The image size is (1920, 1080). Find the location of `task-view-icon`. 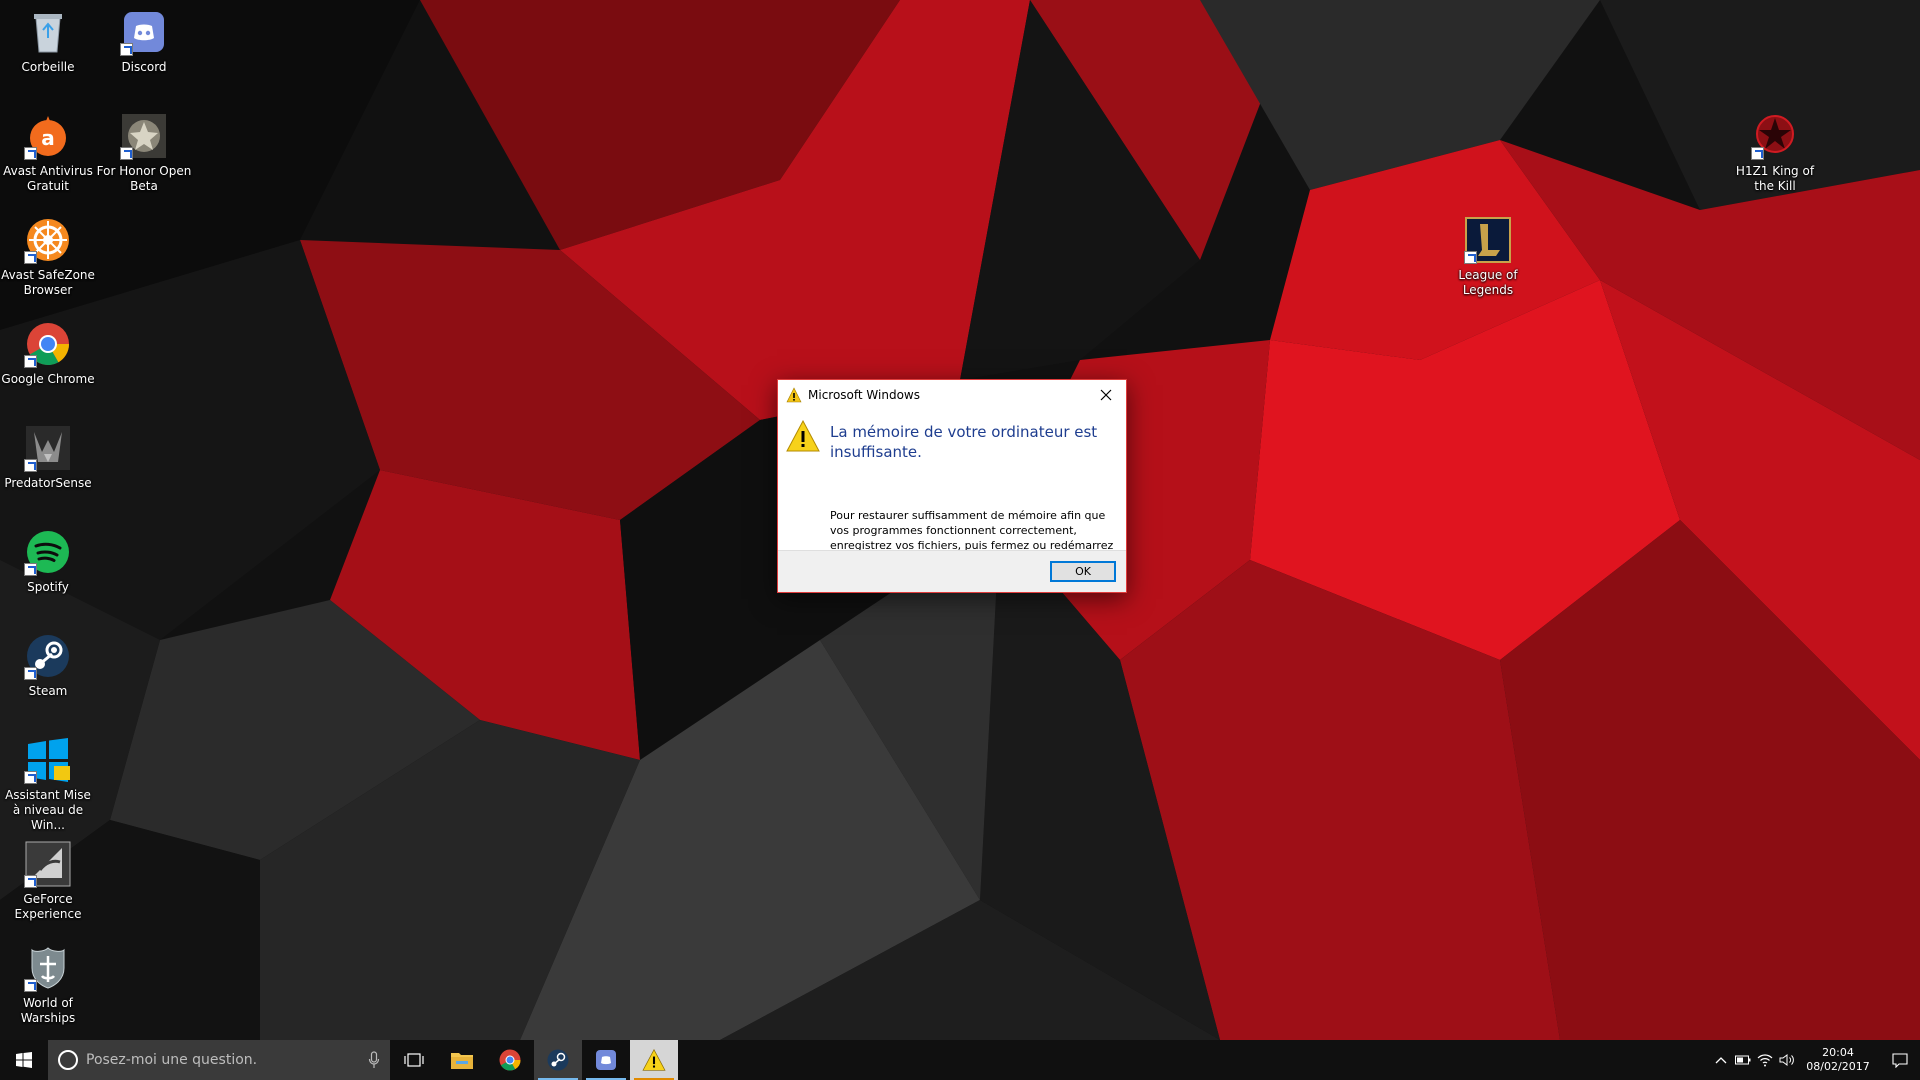

task-view-icon is located at coordinates (414, 1060).